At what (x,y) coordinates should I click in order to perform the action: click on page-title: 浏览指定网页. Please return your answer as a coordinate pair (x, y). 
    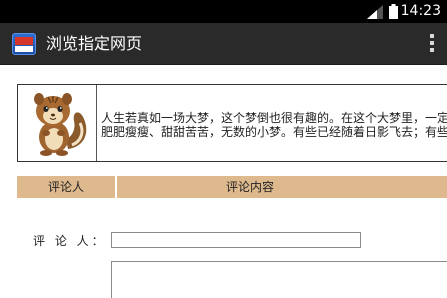
    Looking at the image, I should click on (94, 43).